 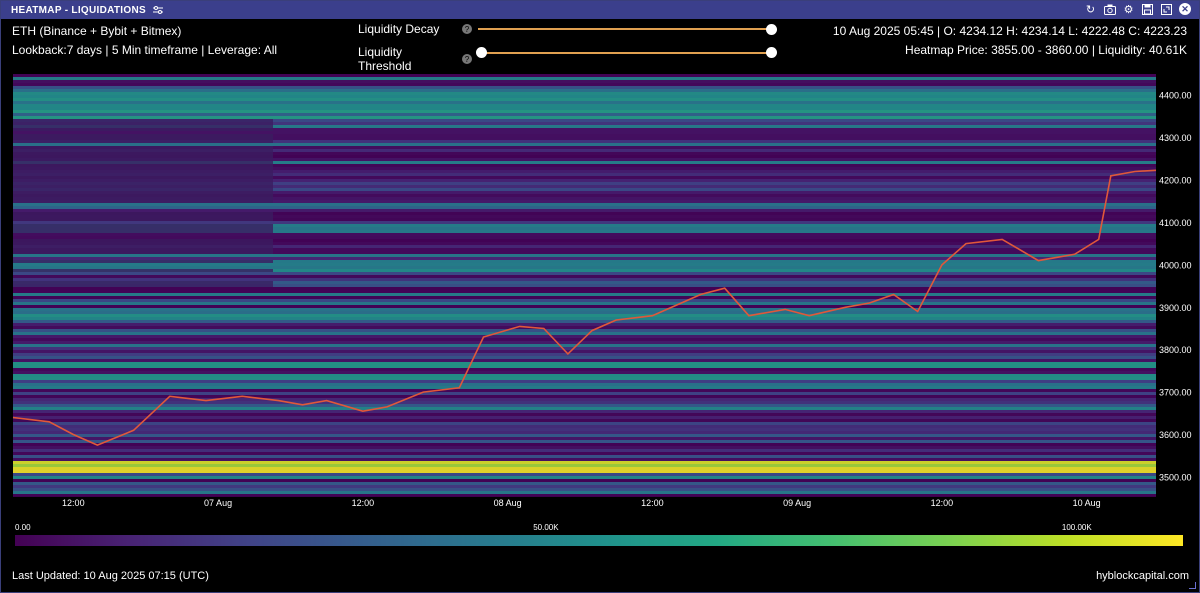 What do you see at coordinates (1090, 9) in the screenshot?
I see `refresh-icon: ↻` at bounding box center [1090, 9].